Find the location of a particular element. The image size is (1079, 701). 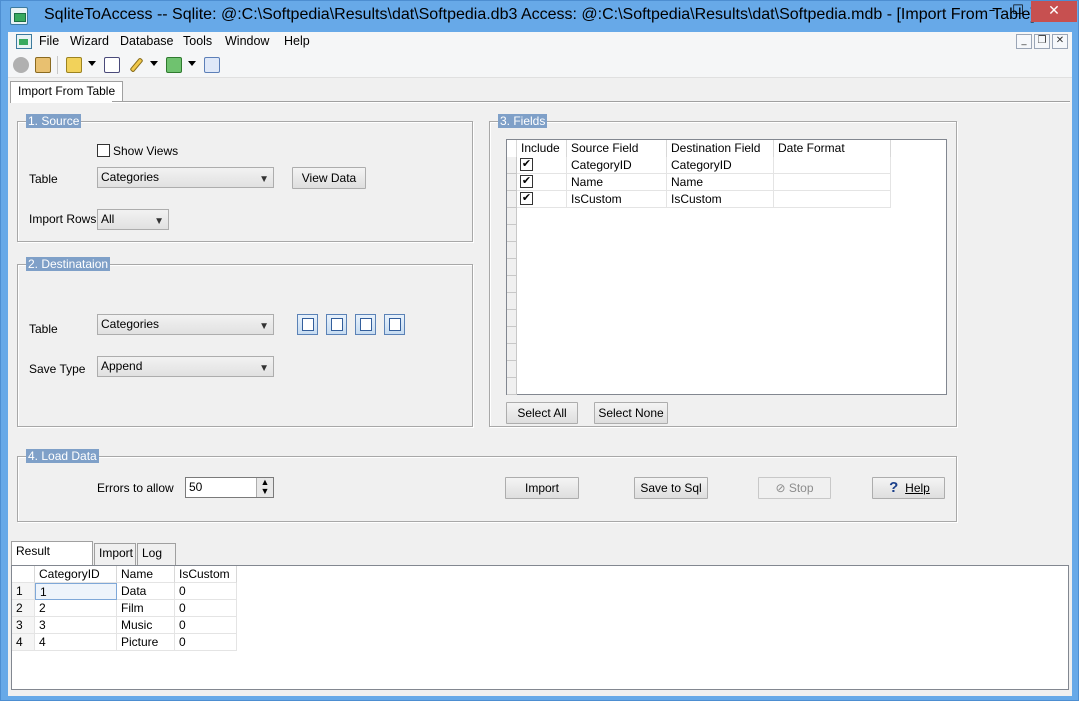

tab-result-preview: Result Preview is located at coordinates (52, 559).